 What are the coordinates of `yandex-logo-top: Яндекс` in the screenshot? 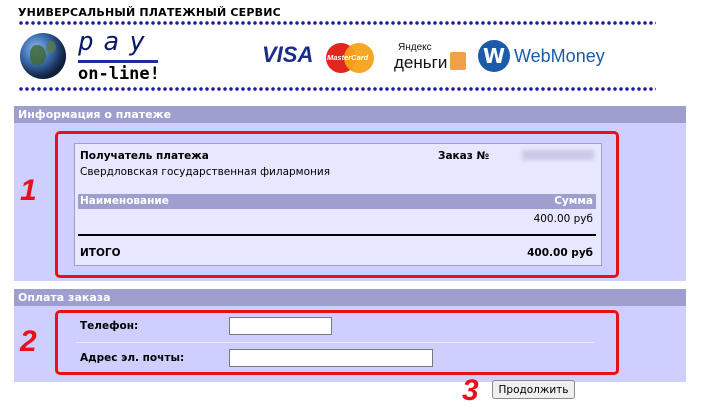 It's located at (415, 47).